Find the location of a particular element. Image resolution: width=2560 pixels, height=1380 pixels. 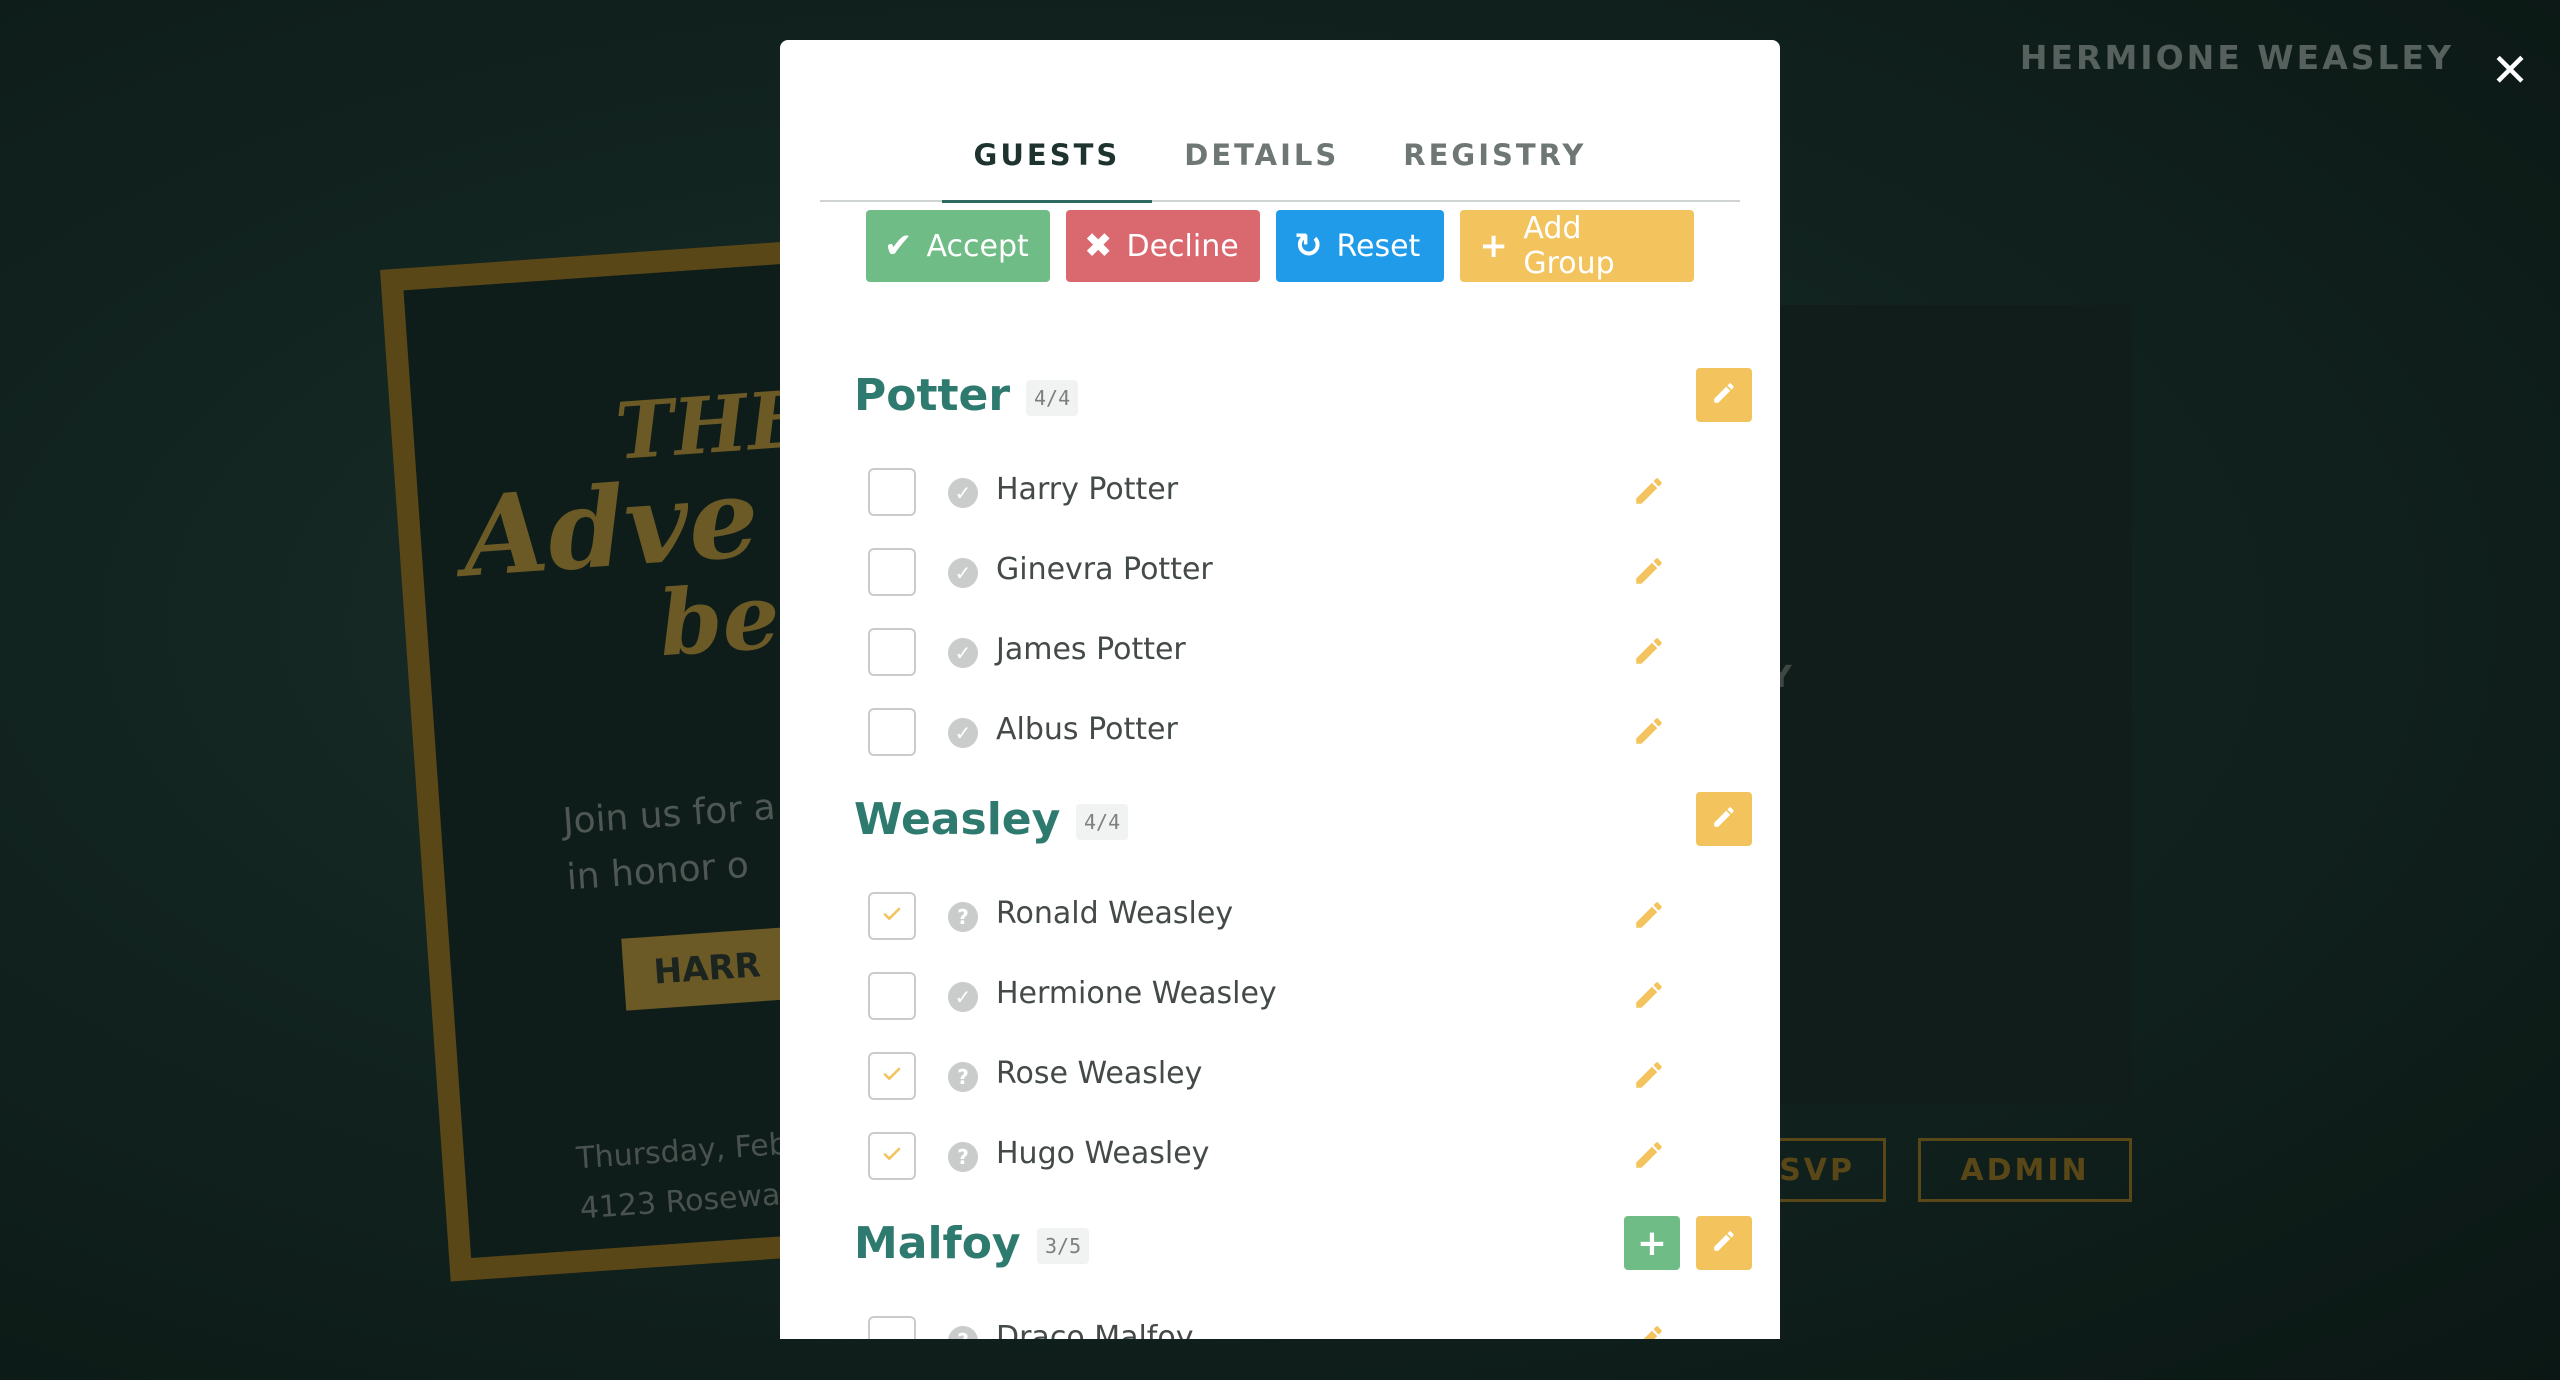

guest-name: Ronald Weasley is located at coordinates (1115, 913).